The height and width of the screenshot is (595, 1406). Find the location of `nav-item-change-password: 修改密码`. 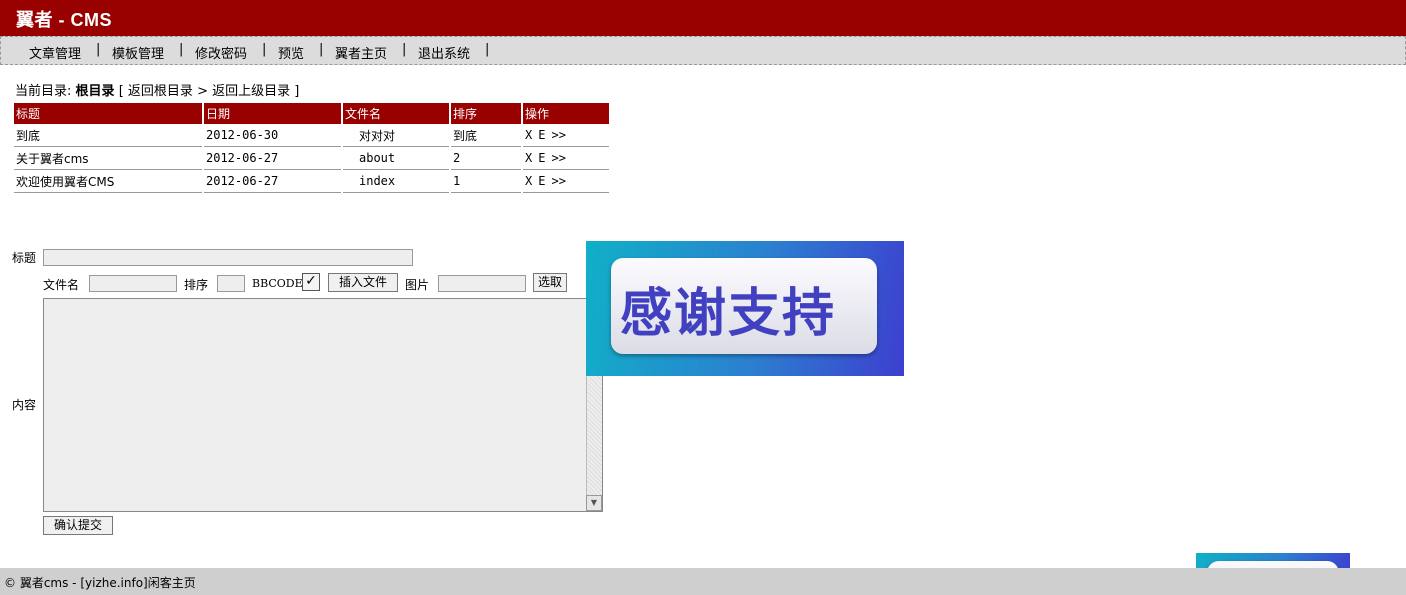

nav-item-change-password: 修改密码 is located at coordinates (221, 52).